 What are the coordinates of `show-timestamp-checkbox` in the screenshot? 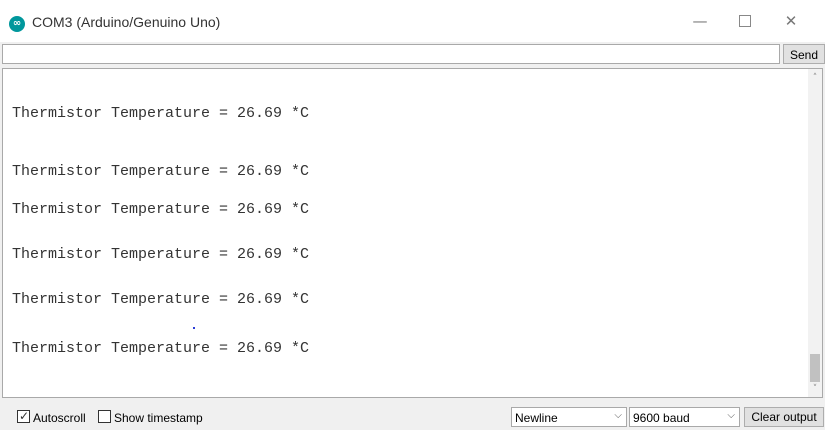 It's located at (104, 416).